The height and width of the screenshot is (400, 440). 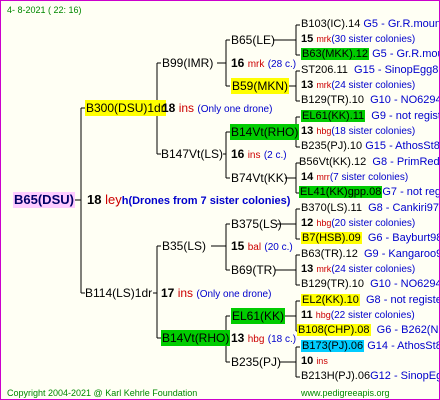 What do you see at coordinates (403, 346) in the screenshot?
I see `gen4-info-22: G14 - AthosSt80R` at bounding box center [403, 346].